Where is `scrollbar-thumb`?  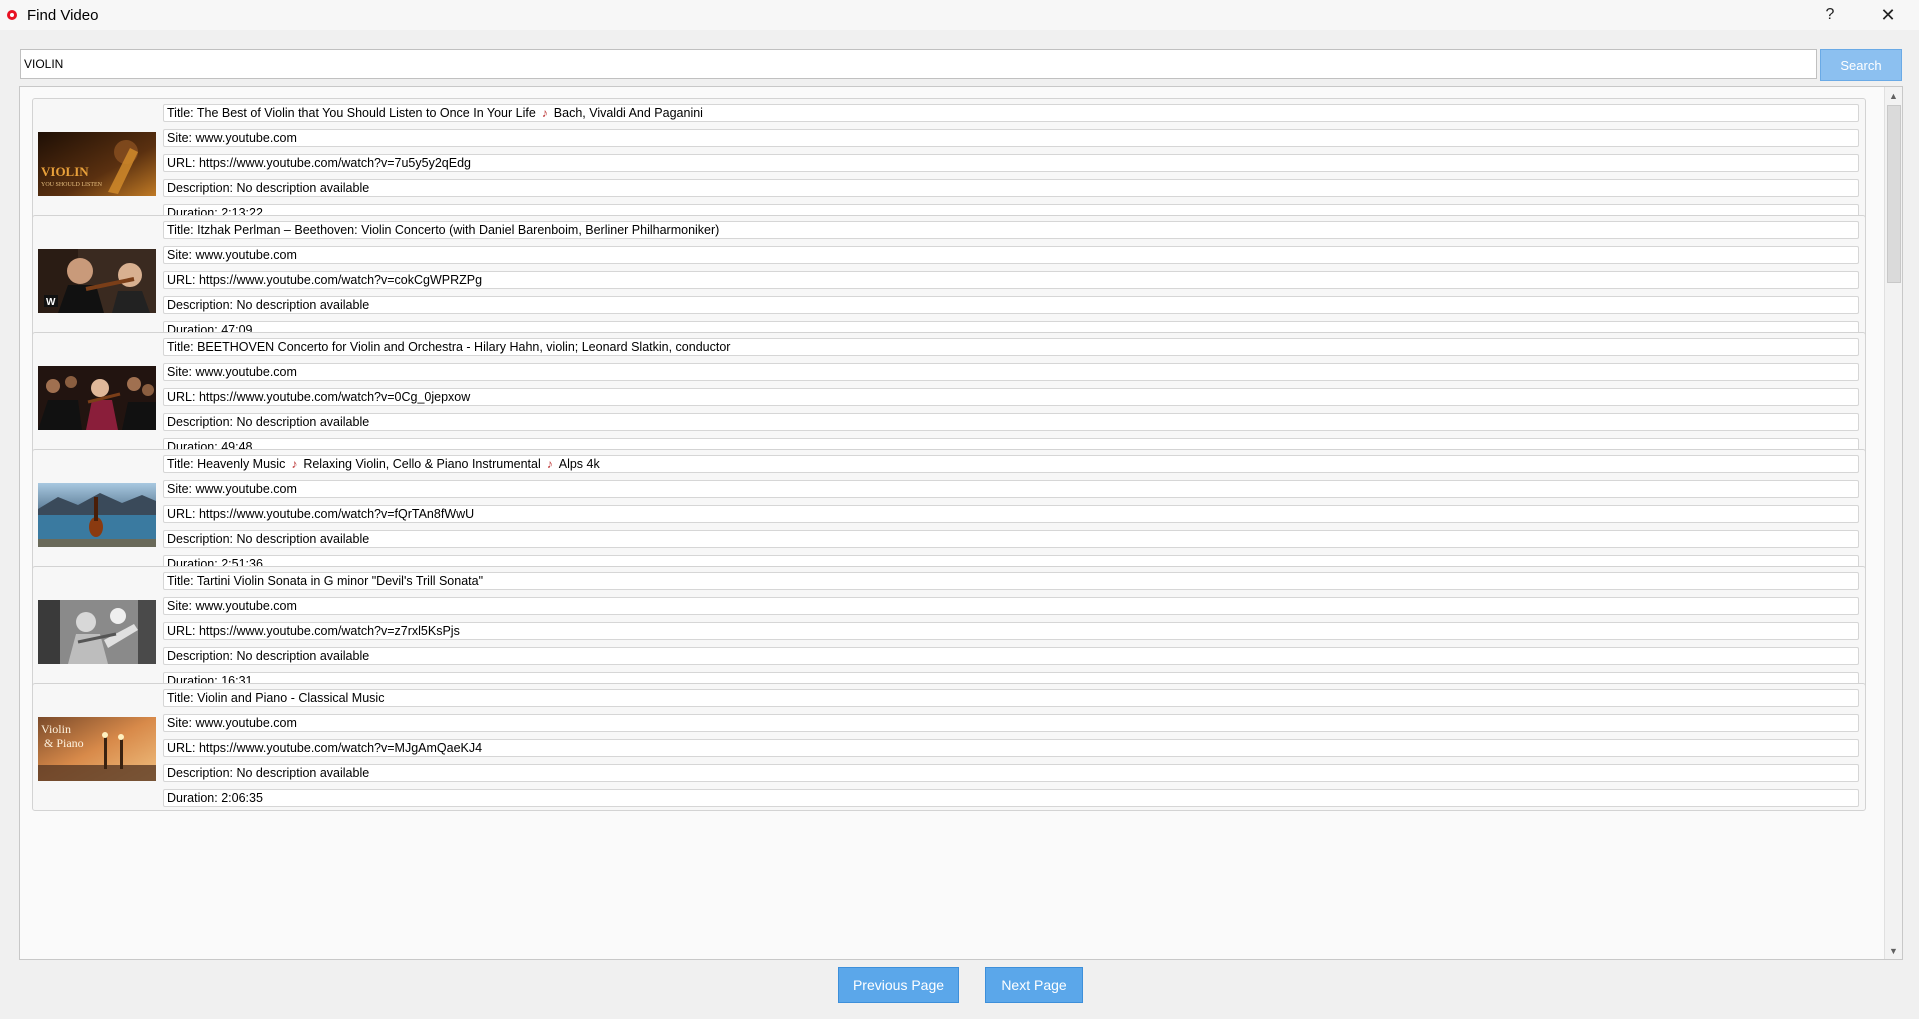
scrollbar-thumb is located at coordinates (1894, 194).